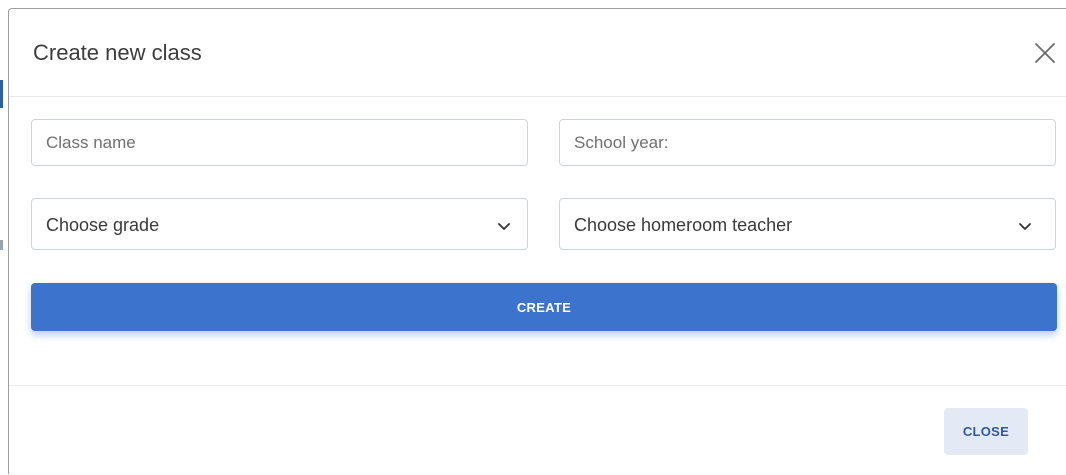 This screenshot has height=475, width=1066. Describe the element at coordinates (103, 225) in the screenshot. I see `grade-select-value: Choose grade` at that location.